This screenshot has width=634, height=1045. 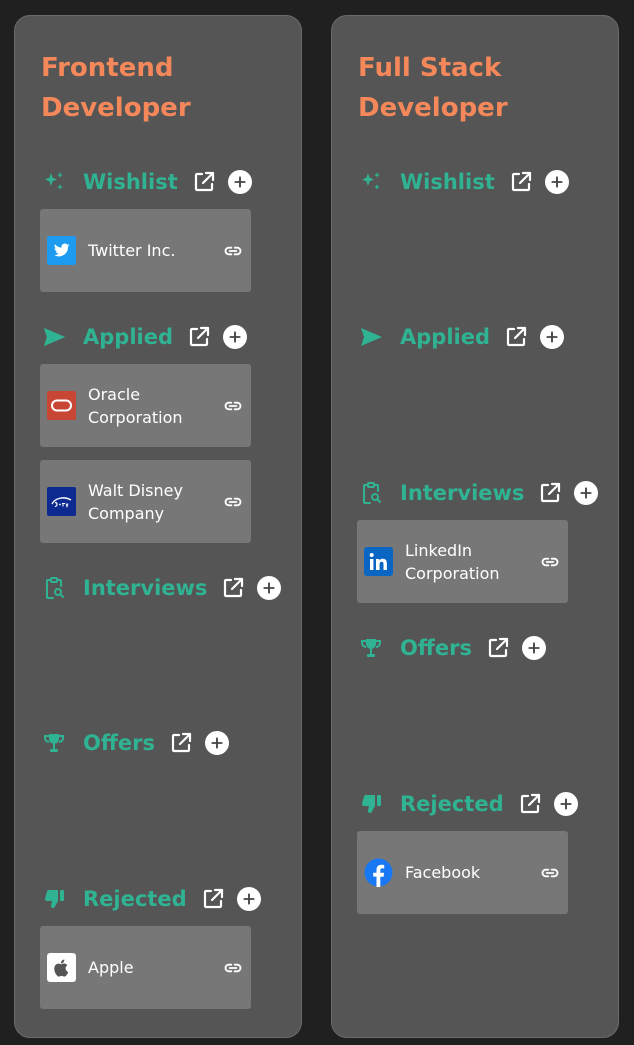 I want to click on board-title: Frontend Developer, so click(x=116, y=88).